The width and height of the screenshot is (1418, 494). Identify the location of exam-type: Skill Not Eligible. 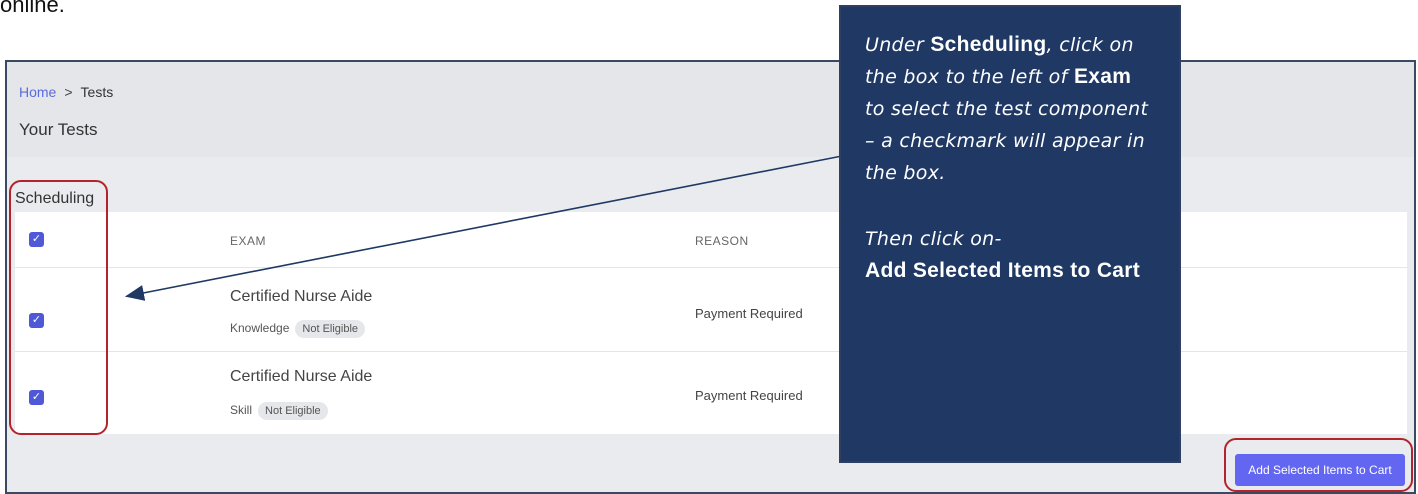
(279, 411).